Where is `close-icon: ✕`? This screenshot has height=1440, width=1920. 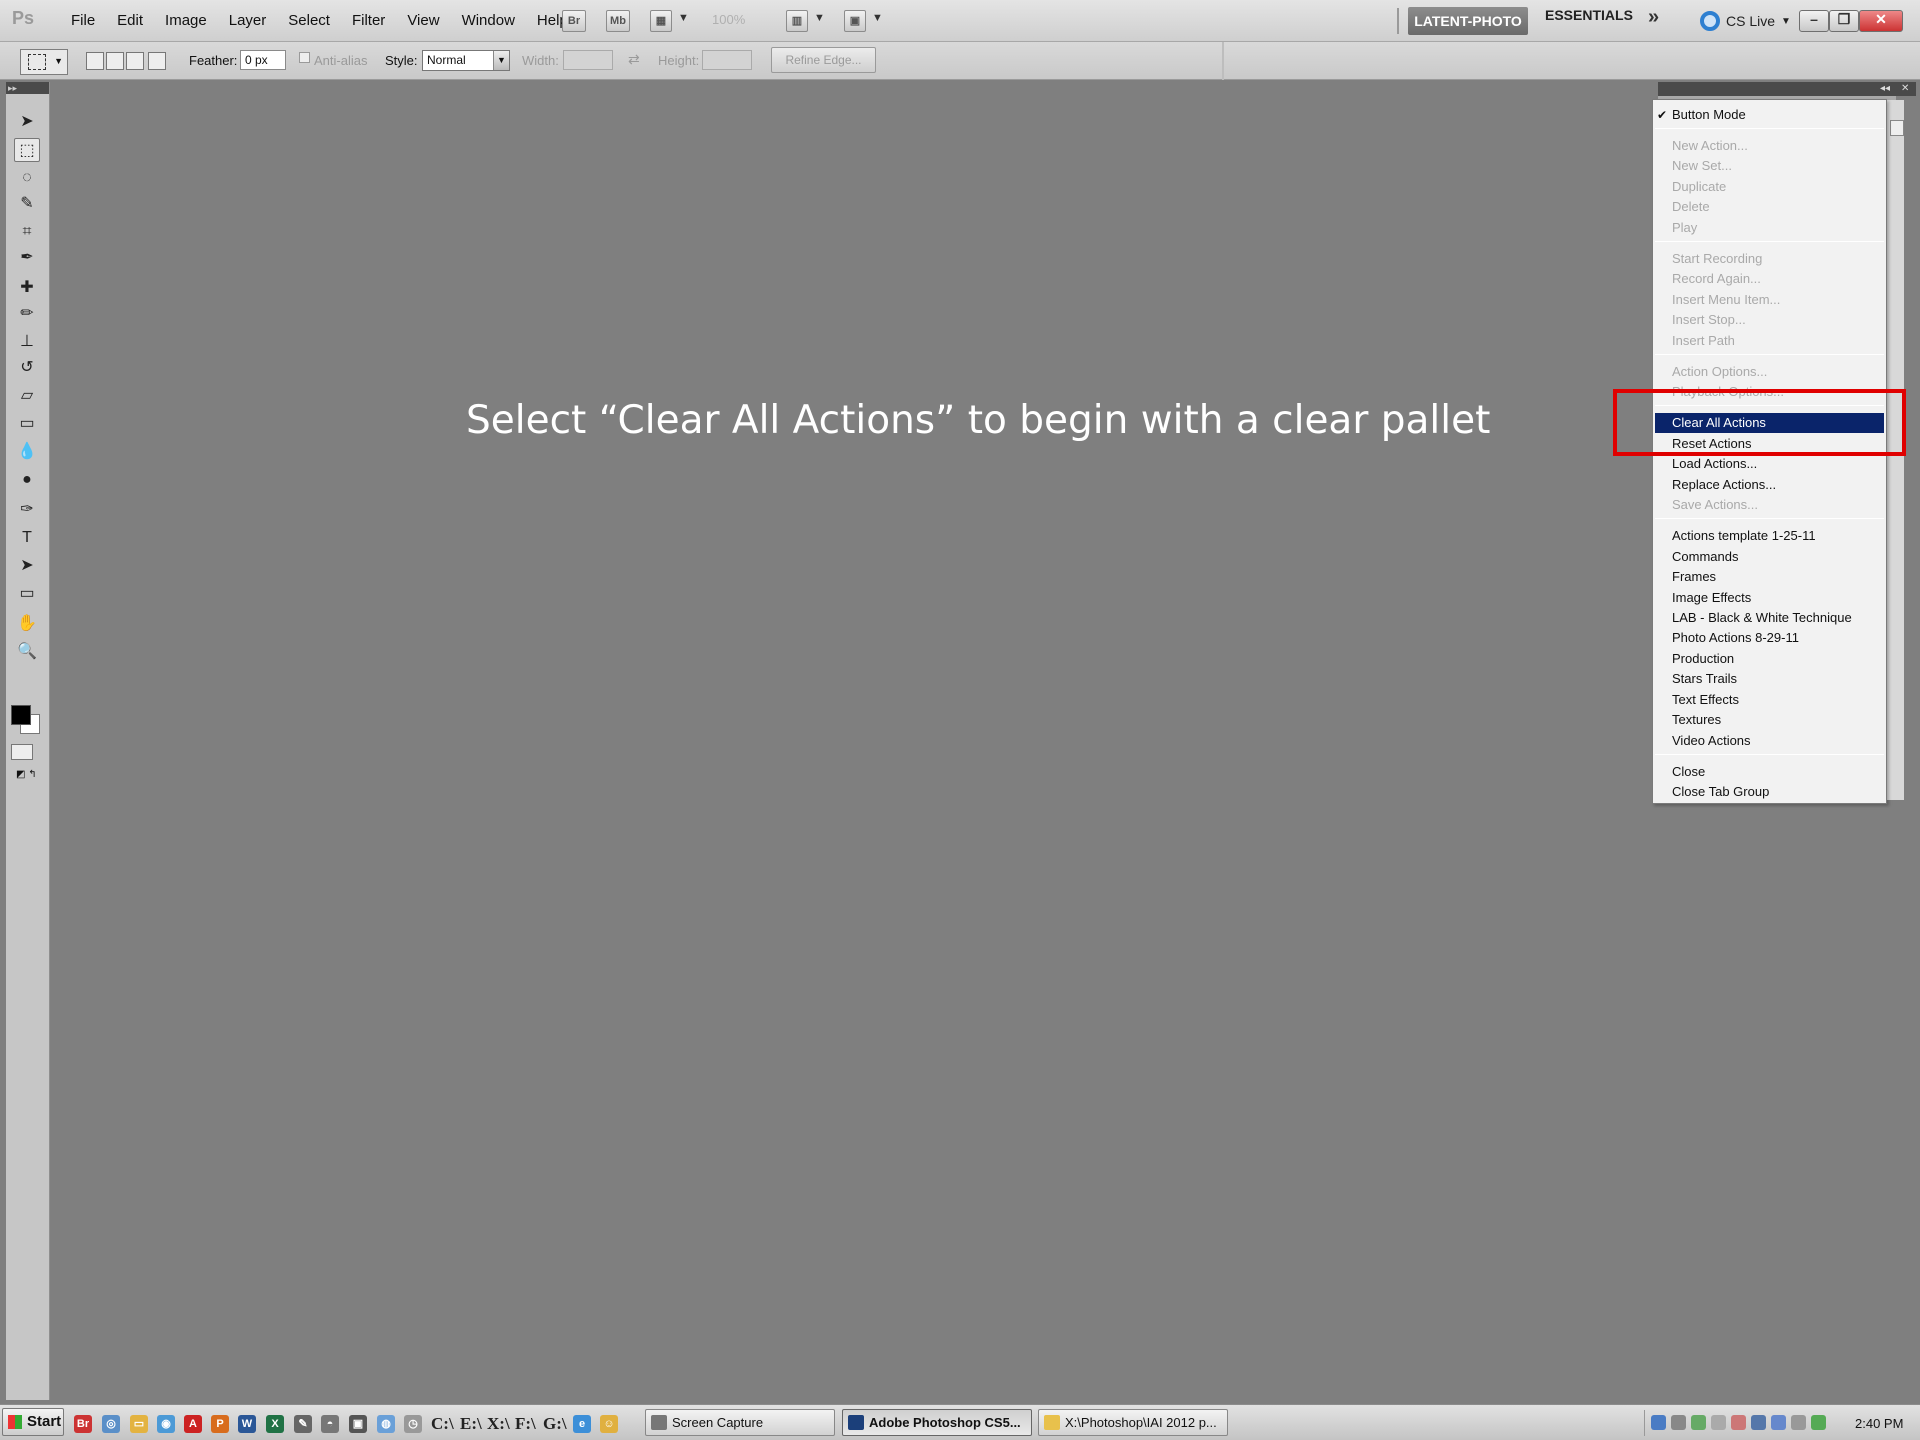 close-icon: ✕ is located at coordinates (1905, 89).